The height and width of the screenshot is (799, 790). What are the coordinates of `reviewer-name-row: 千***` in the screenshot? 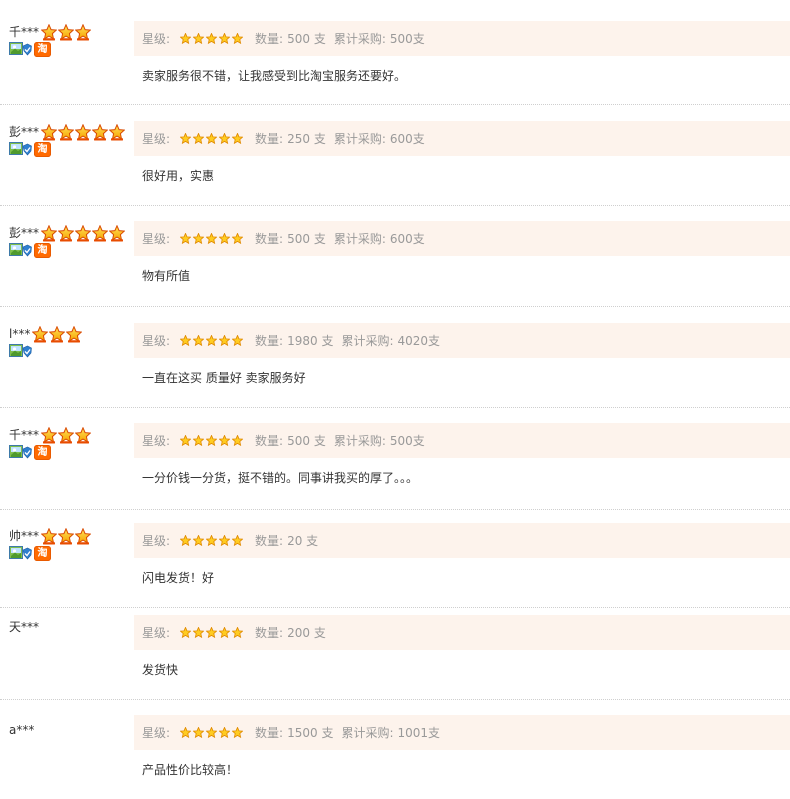 It's located at (50, 32).